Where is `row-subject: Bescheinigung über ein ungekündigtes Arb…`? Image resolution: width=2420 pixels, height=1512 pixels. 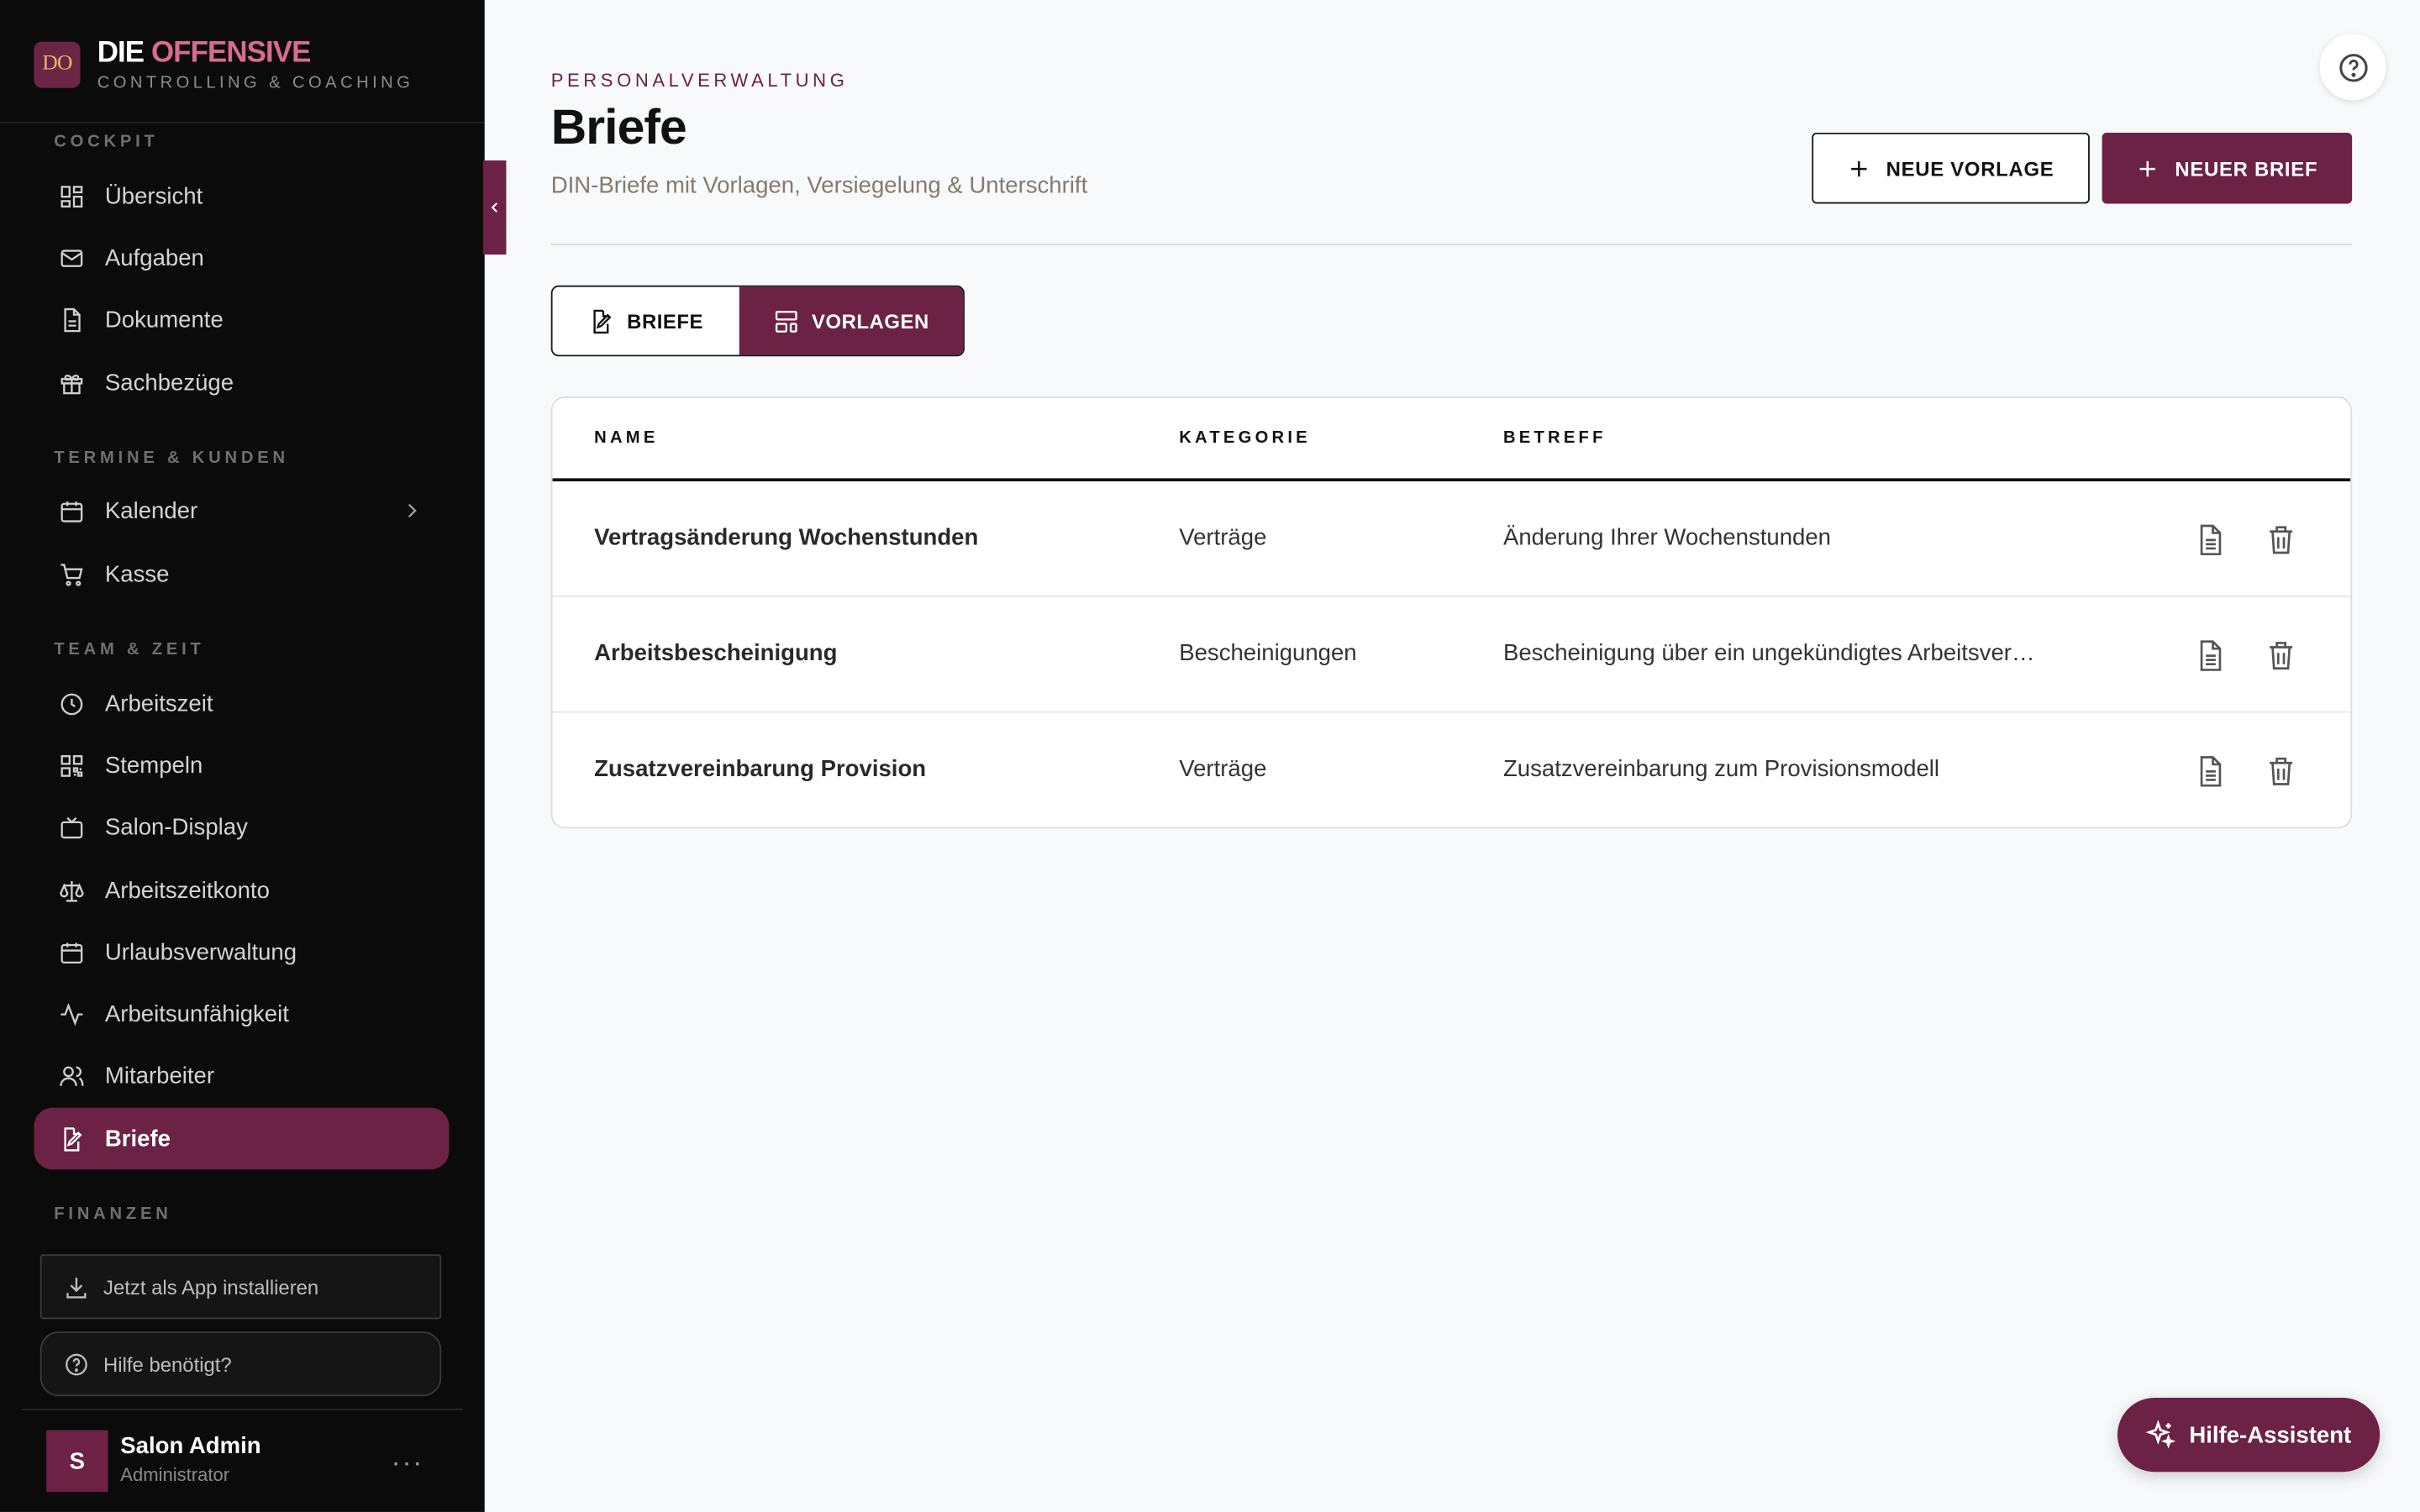 row-subject: Bescheinigung über ein ungekündigtes Arb… is located at coordinates (1768, 653).